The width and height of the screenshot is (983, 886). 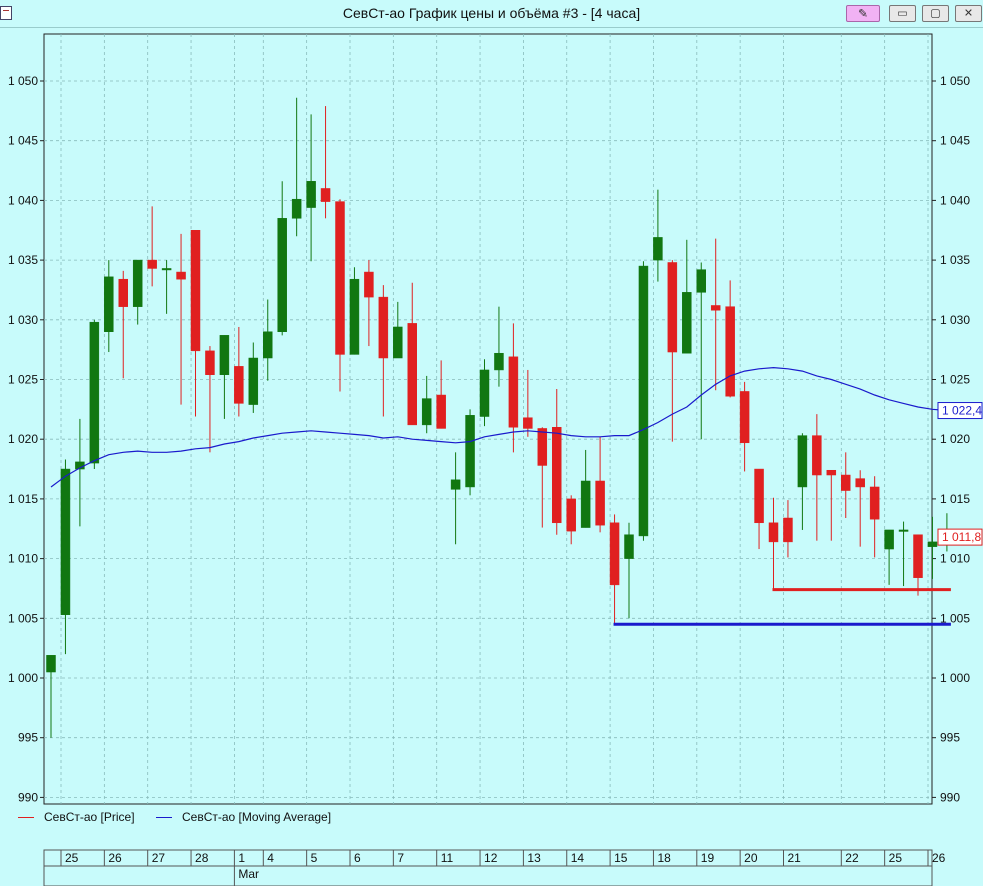 I want to click on y-tick-label-right: 995, so click(x=950, y=738).